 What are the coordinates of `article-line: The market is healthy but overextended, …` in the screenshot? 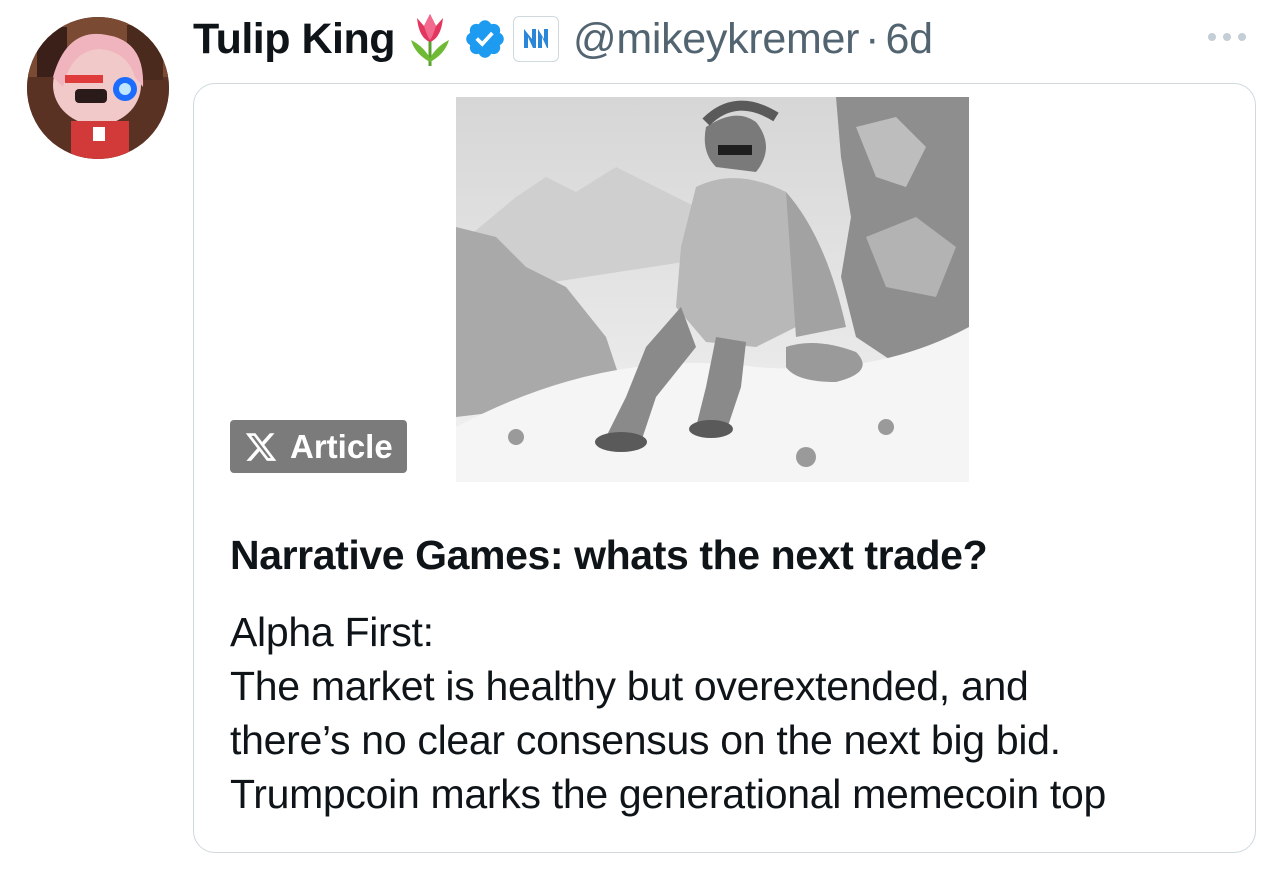 It's located at (629, 686).